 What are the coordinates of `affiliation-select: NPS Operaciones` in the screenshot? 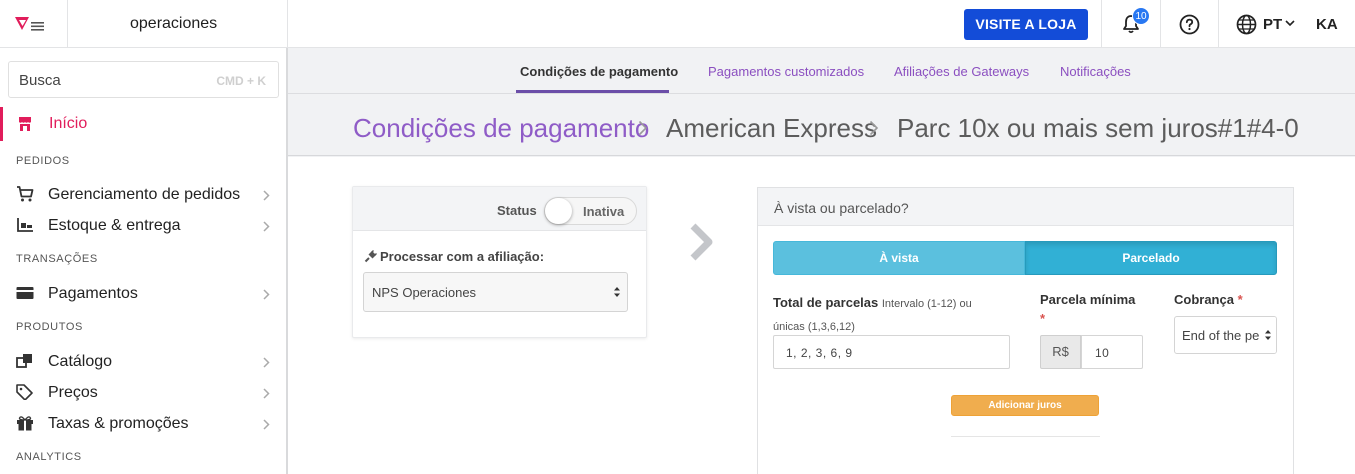 It's located at (495, 292).